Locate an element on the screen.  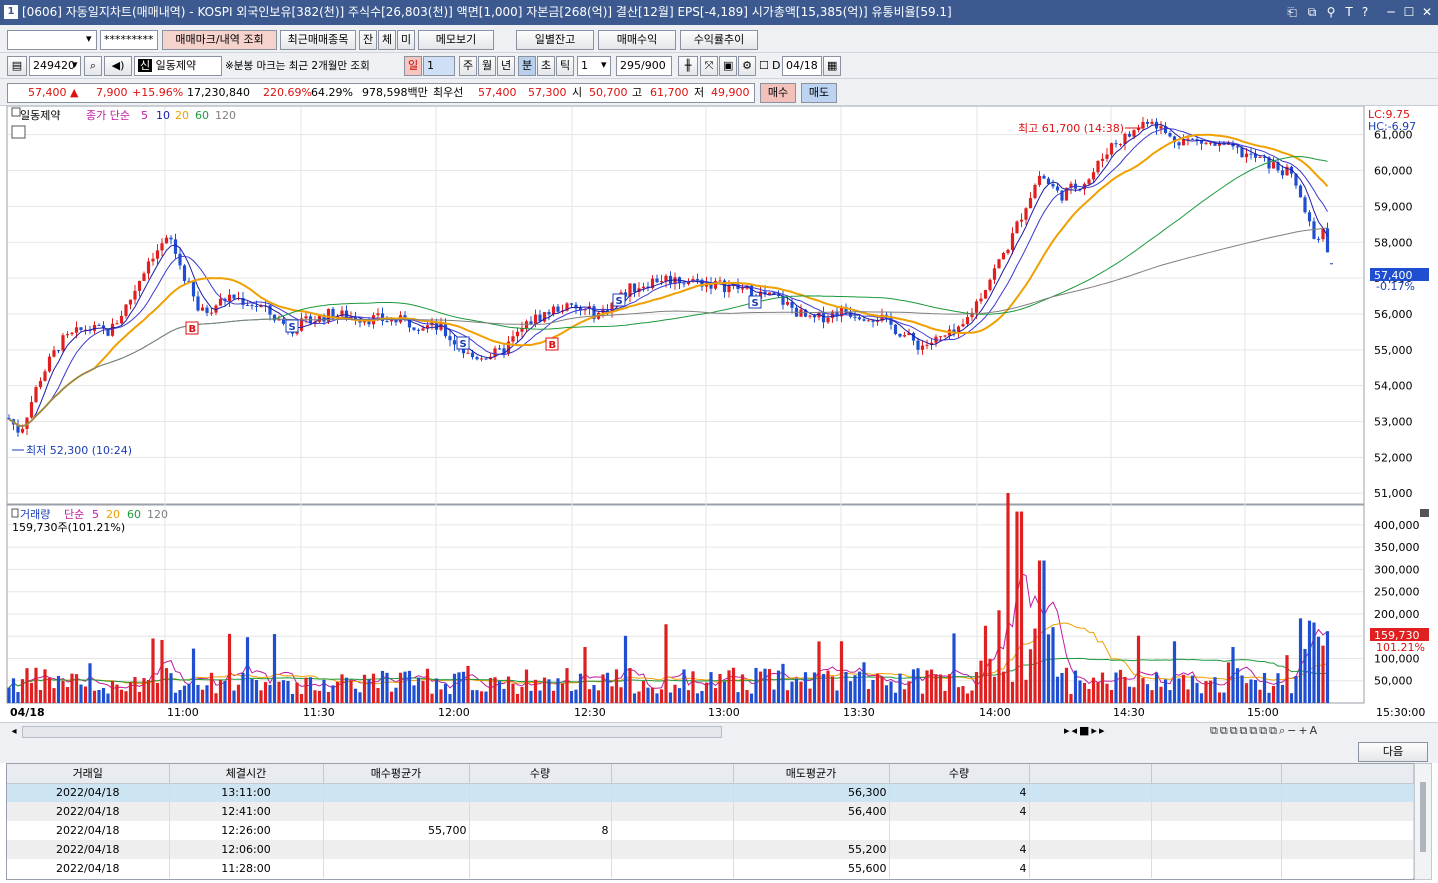
x-tick-label: 11:00 is located at coordinates (183, 712).